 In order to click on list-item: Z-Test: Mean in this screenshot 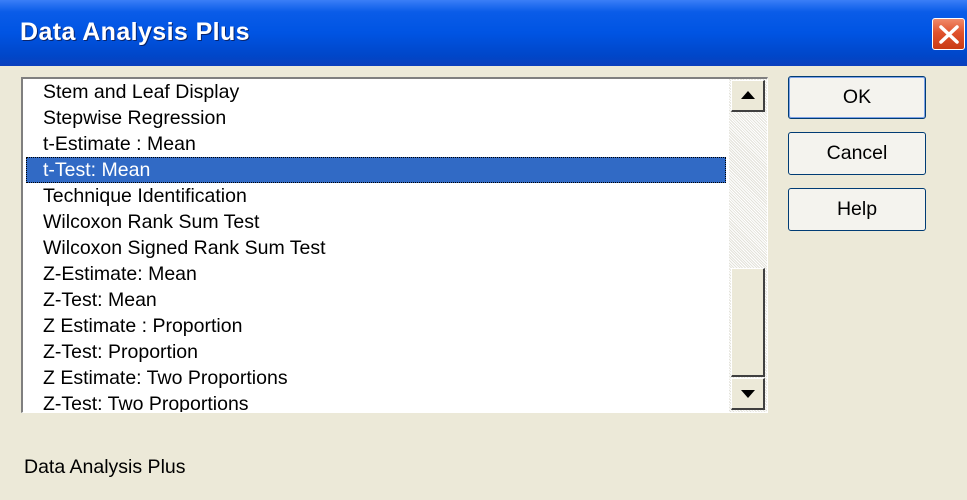, I will do `click(376, 300)`.